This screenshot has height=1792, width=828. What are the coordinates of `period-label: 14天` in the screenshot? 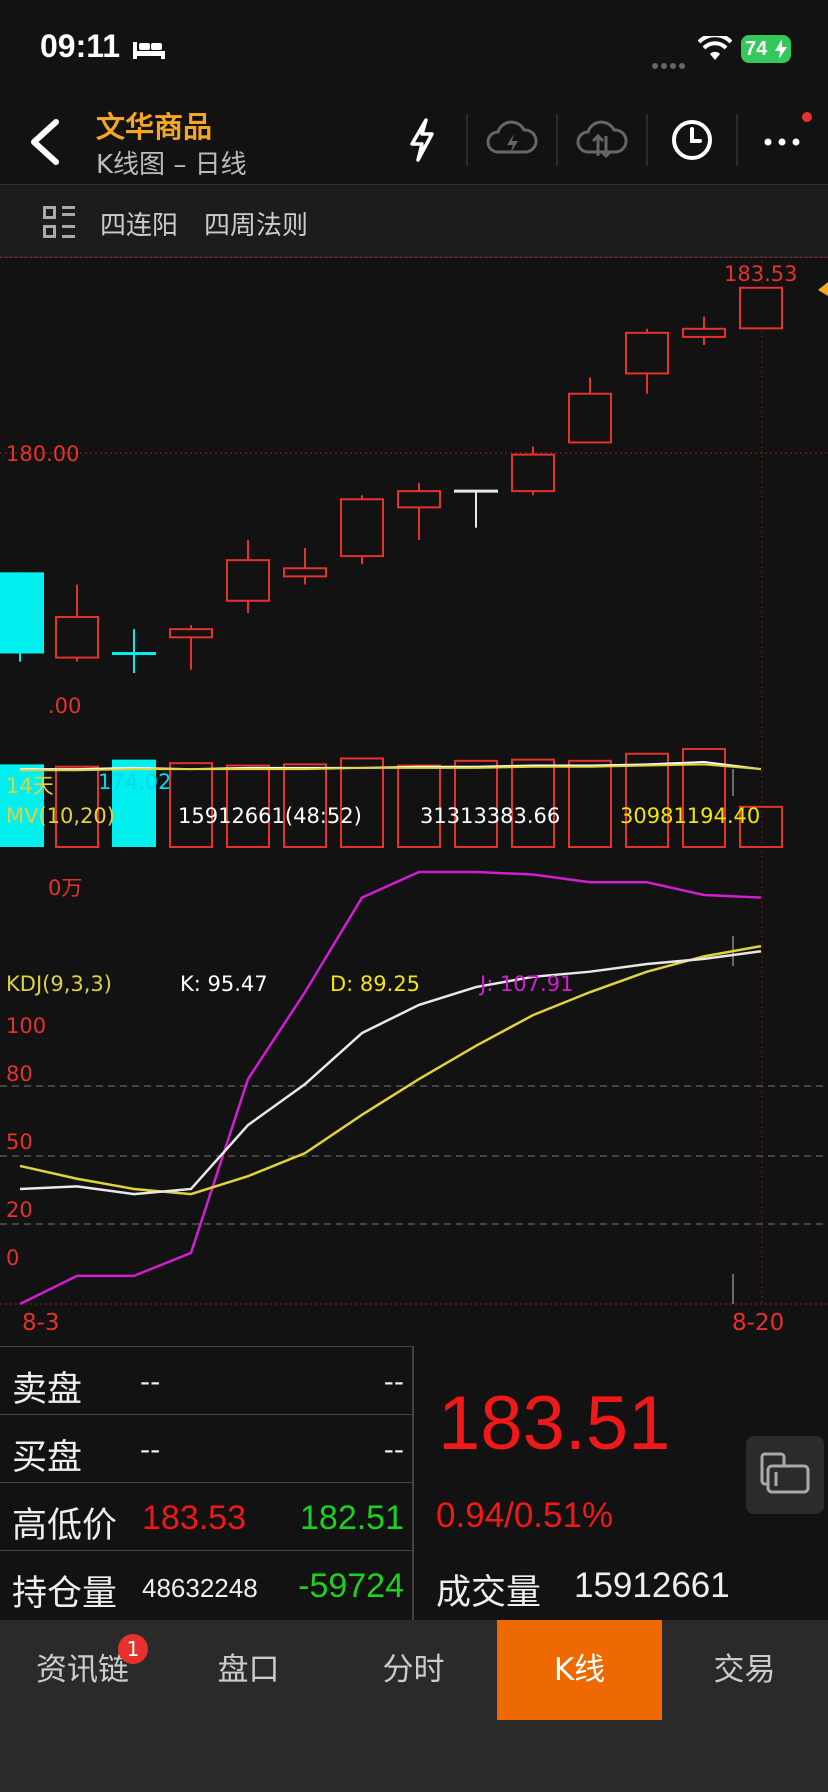 It's located at (30, 786).